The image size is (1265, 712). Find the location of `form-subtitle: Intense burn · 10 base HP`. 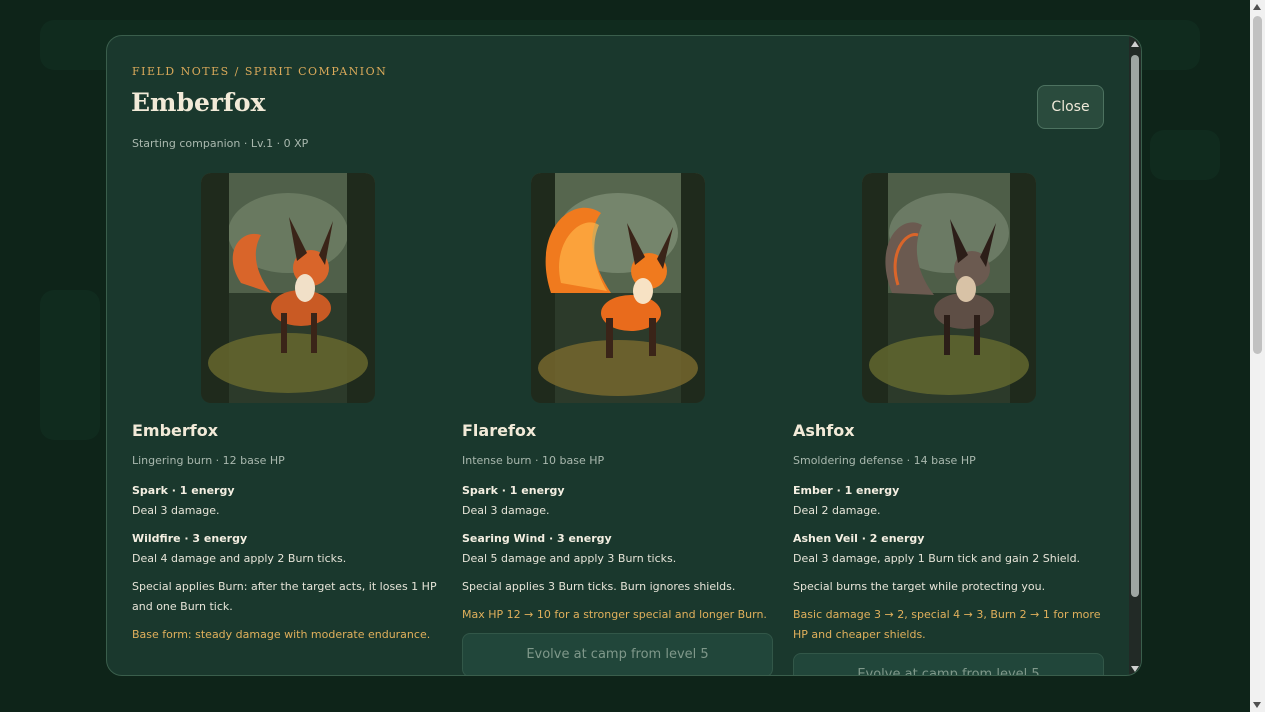

form-subtitle: Intense burn · 10 base HP is located at coordinates (533, 460).